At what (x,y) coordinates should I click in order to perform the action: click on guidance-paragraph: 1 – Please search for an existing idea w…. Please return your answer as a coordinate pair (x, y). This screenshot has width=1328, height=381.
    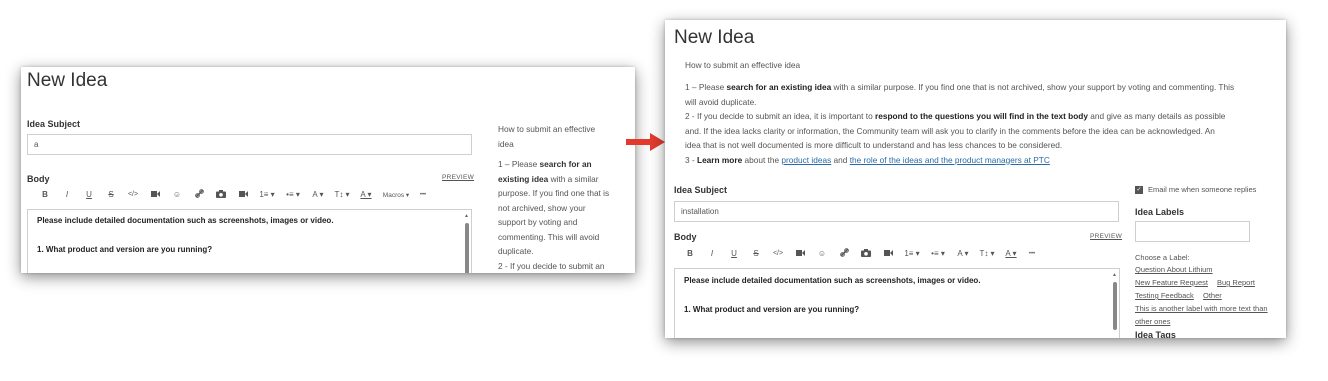
    Looking at the image, I should click on (960, 123).